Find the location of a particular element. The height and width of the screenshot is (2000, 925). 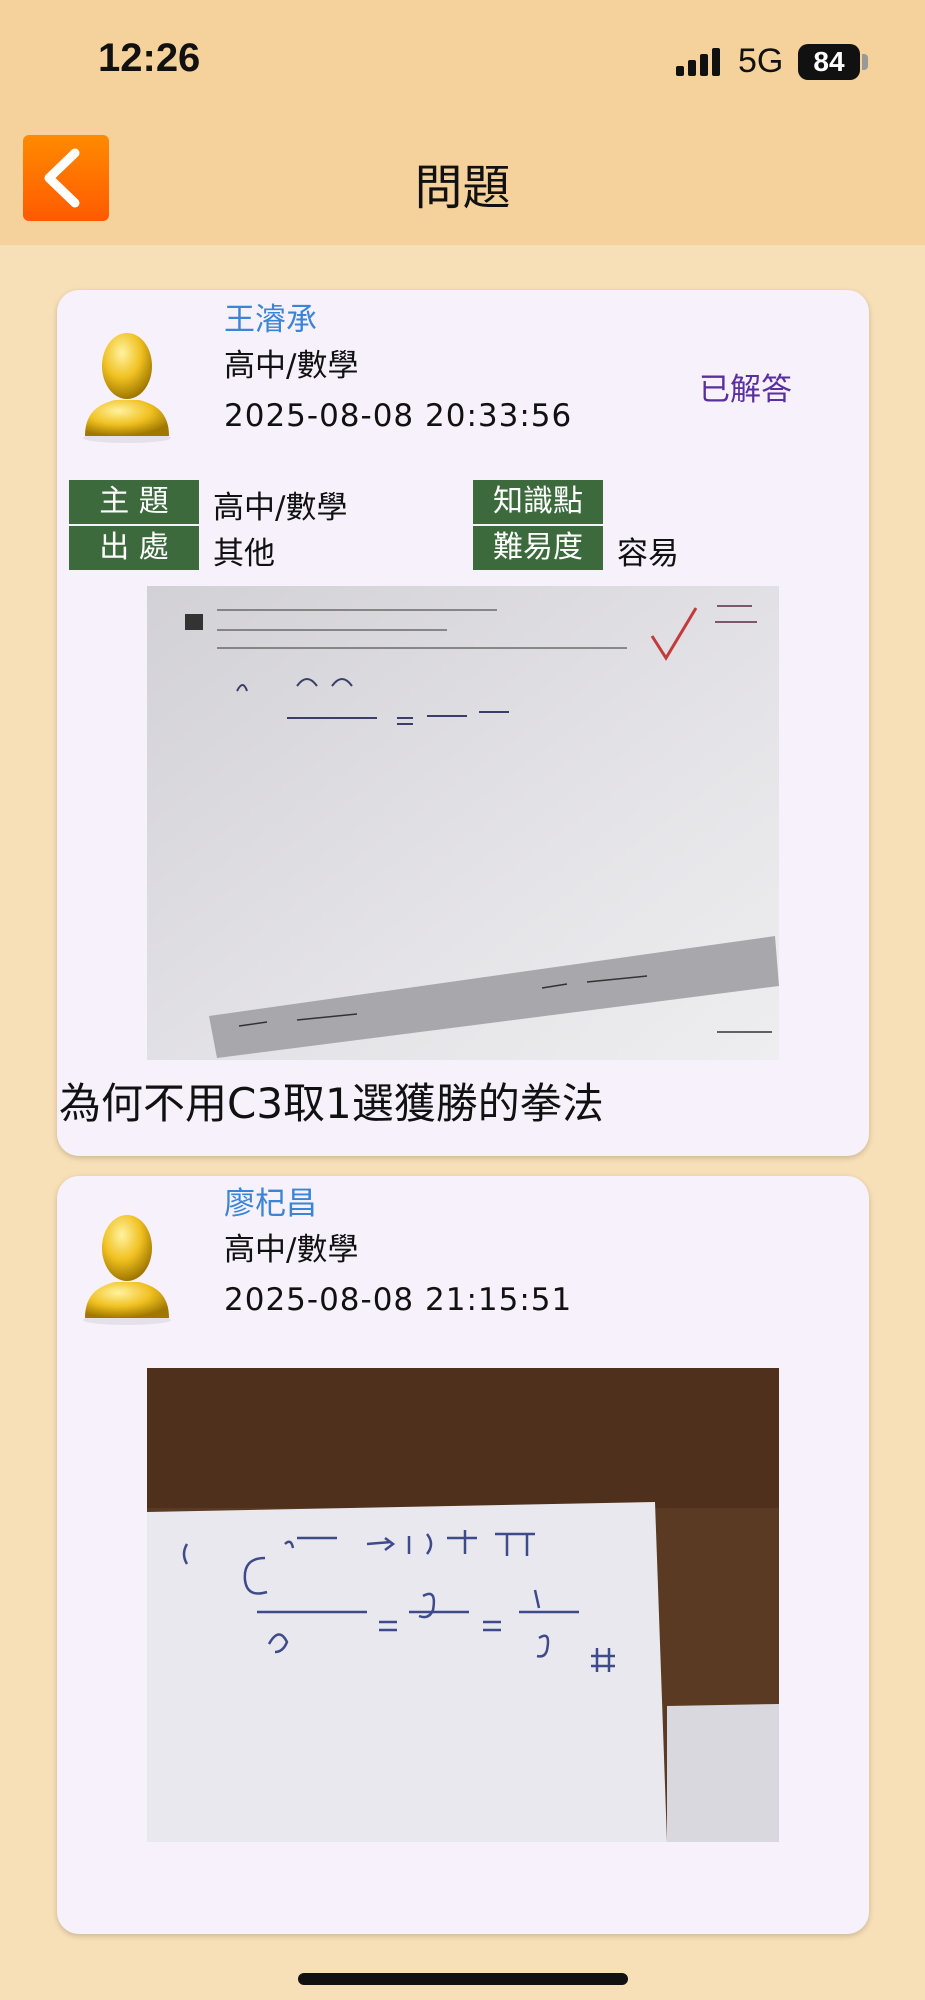

tag-topic-value: 高中/數學 is located at coordinates (280, 508).